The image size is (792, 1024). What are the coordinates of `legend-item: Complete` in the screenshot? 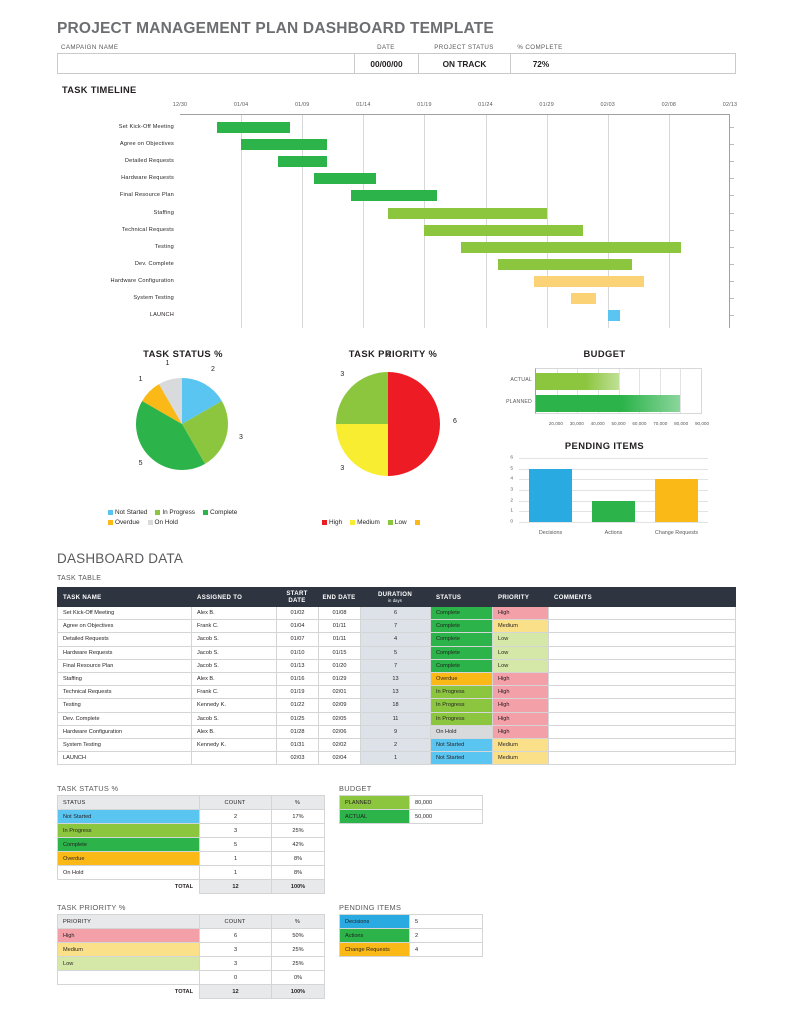 It's located at (220, 512).